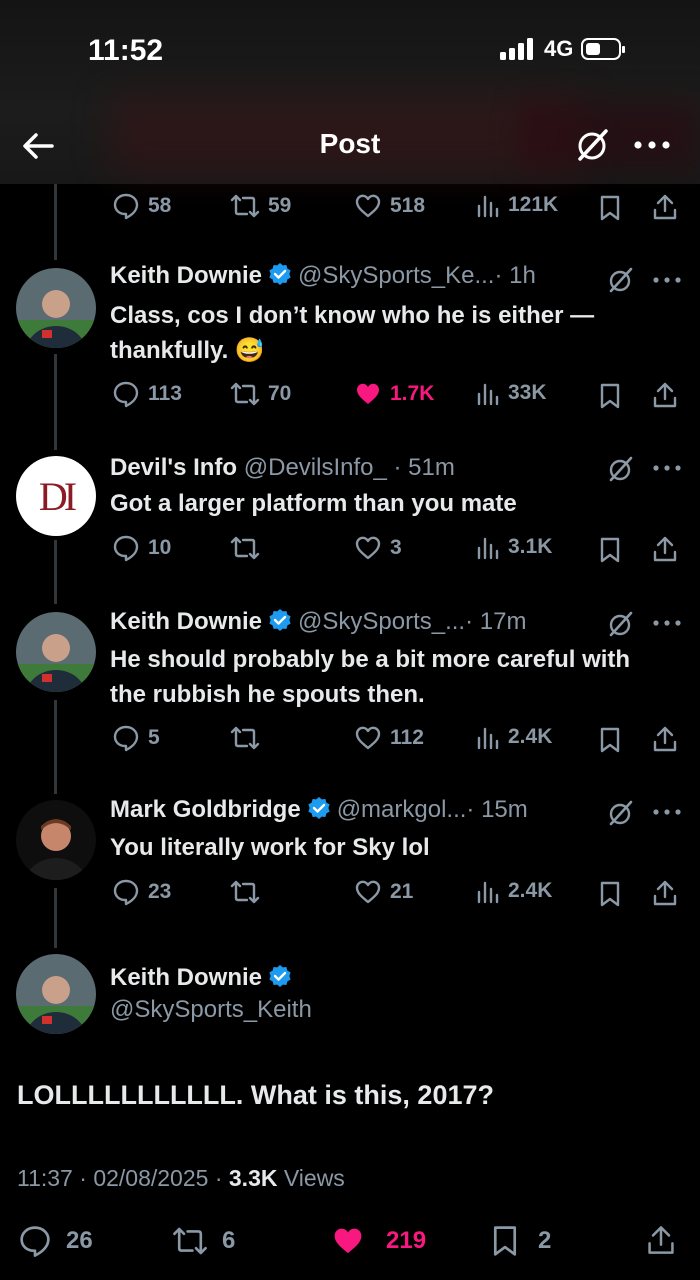  I want to click on views-count: 33K, so click(527, 392).